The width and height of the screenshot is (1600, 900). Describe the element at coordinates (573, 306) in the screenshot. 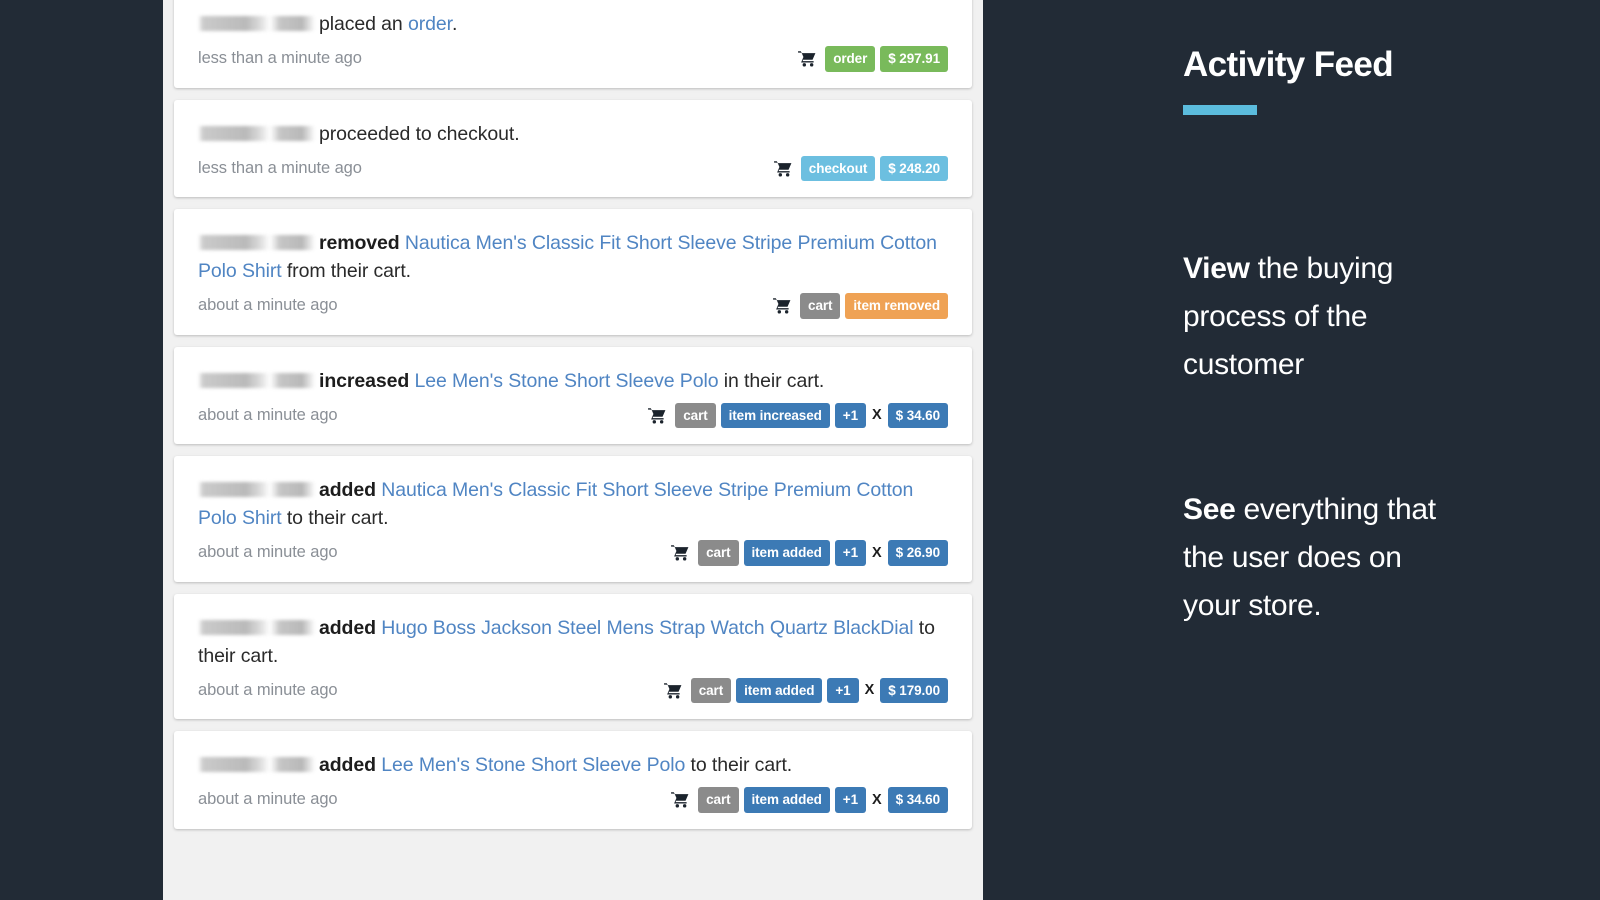

I see `activity-card-footer: about a minute ago cart item removed` at that location.